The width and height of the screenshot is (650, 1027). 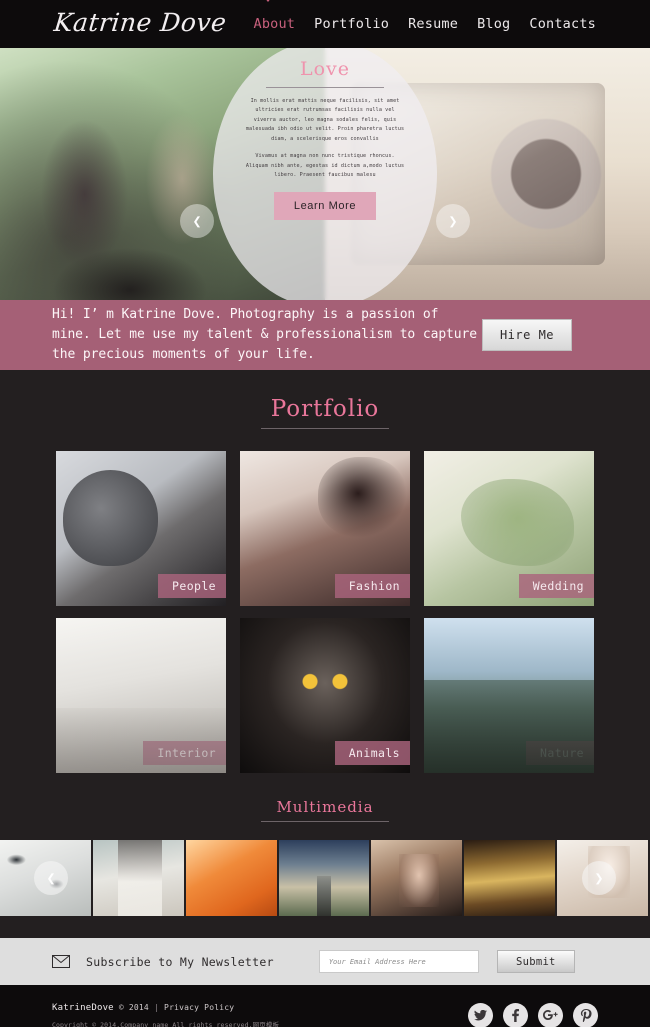 What do you see at coordinates (61, 961) in the screenshot?
I see `envelope-icon` at bounding box center [61, 961].